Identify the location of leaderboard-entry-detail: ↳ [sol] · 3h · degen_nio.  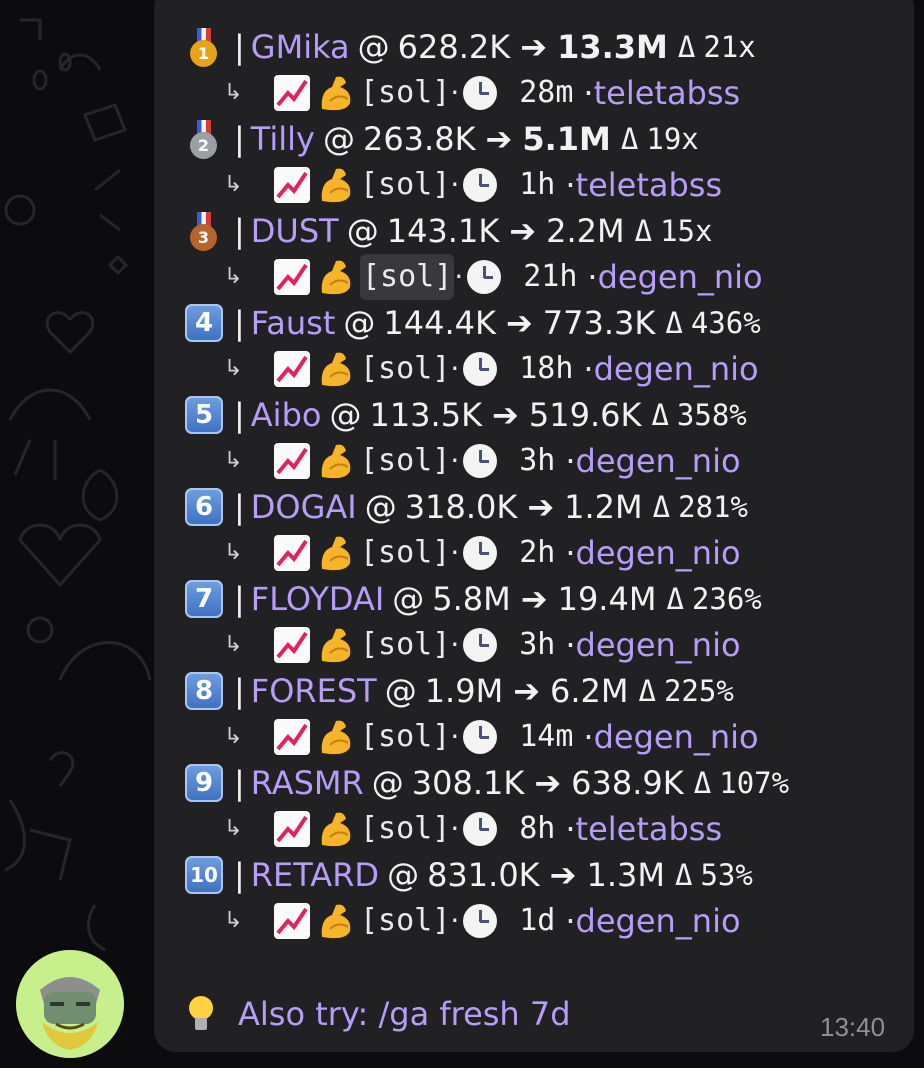
(548, 461).